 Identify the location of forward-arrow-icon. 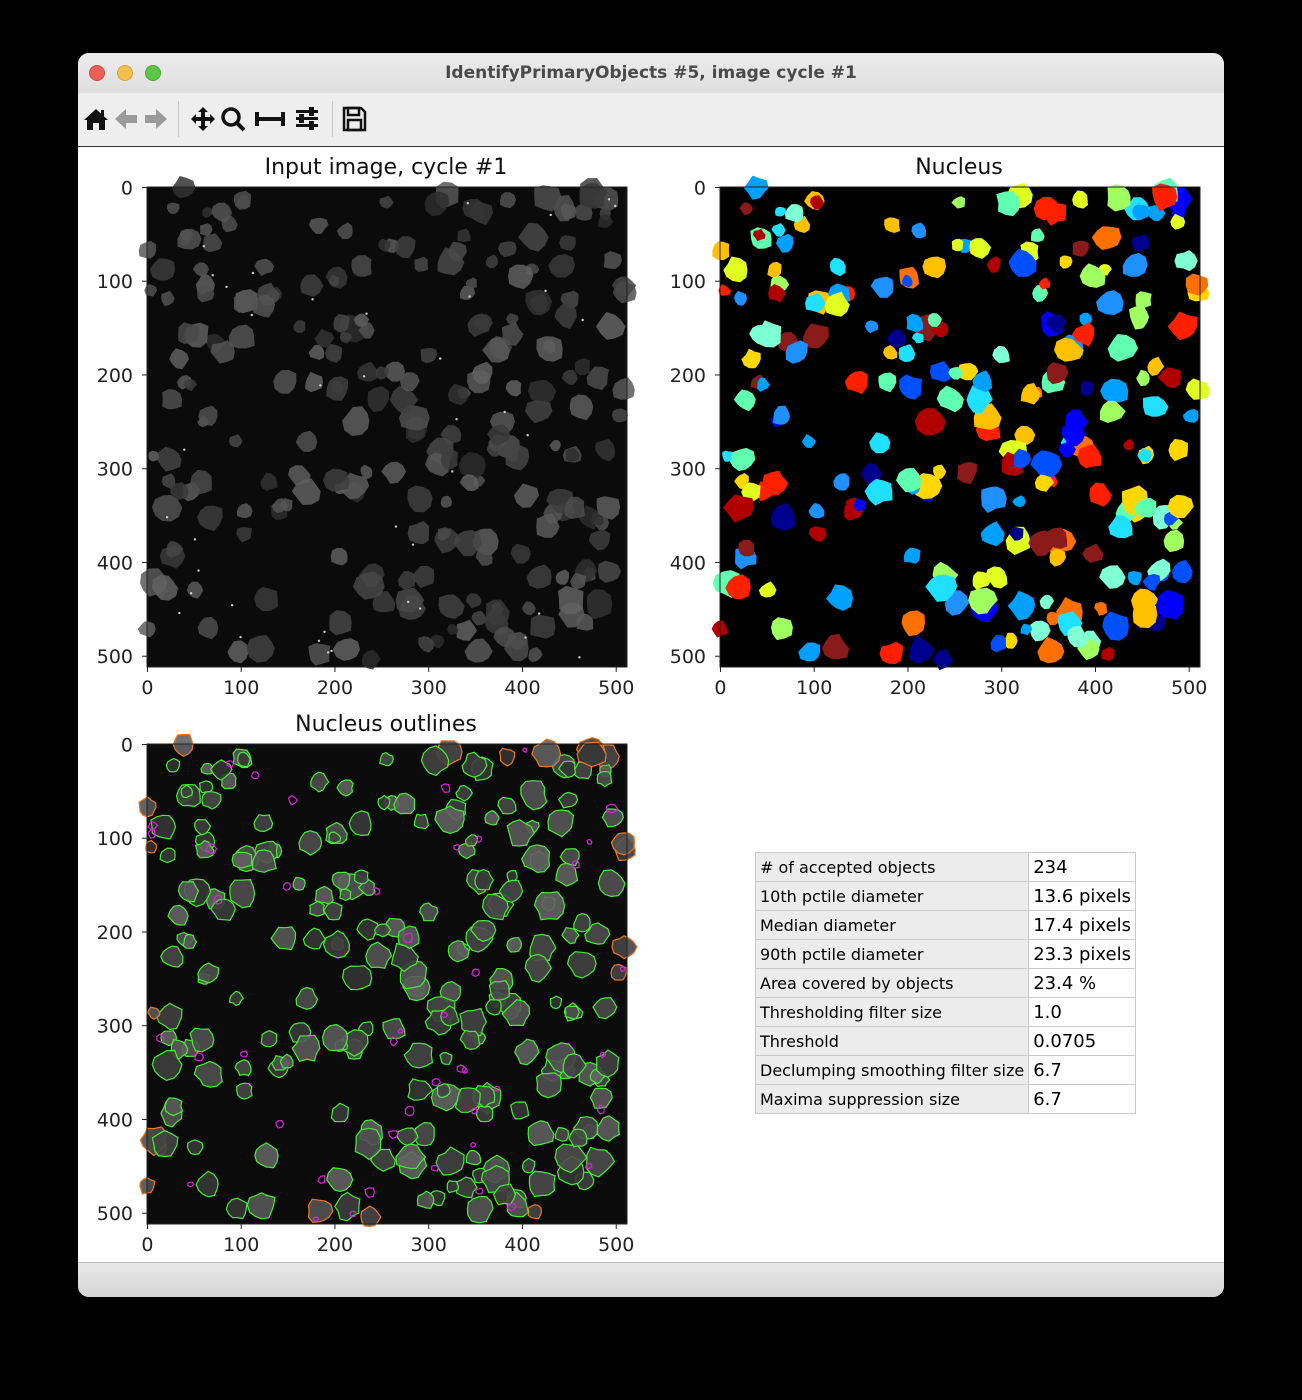
(156, 119).